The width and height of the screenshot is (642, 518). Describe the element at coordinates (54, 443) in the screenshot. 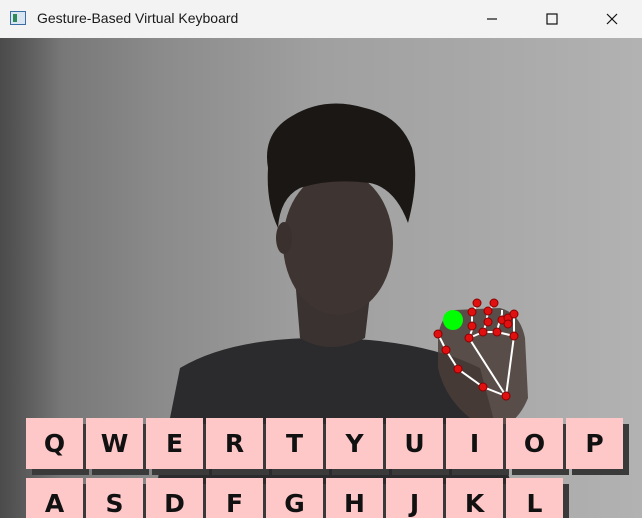

I see `key-q: Q` at that location.